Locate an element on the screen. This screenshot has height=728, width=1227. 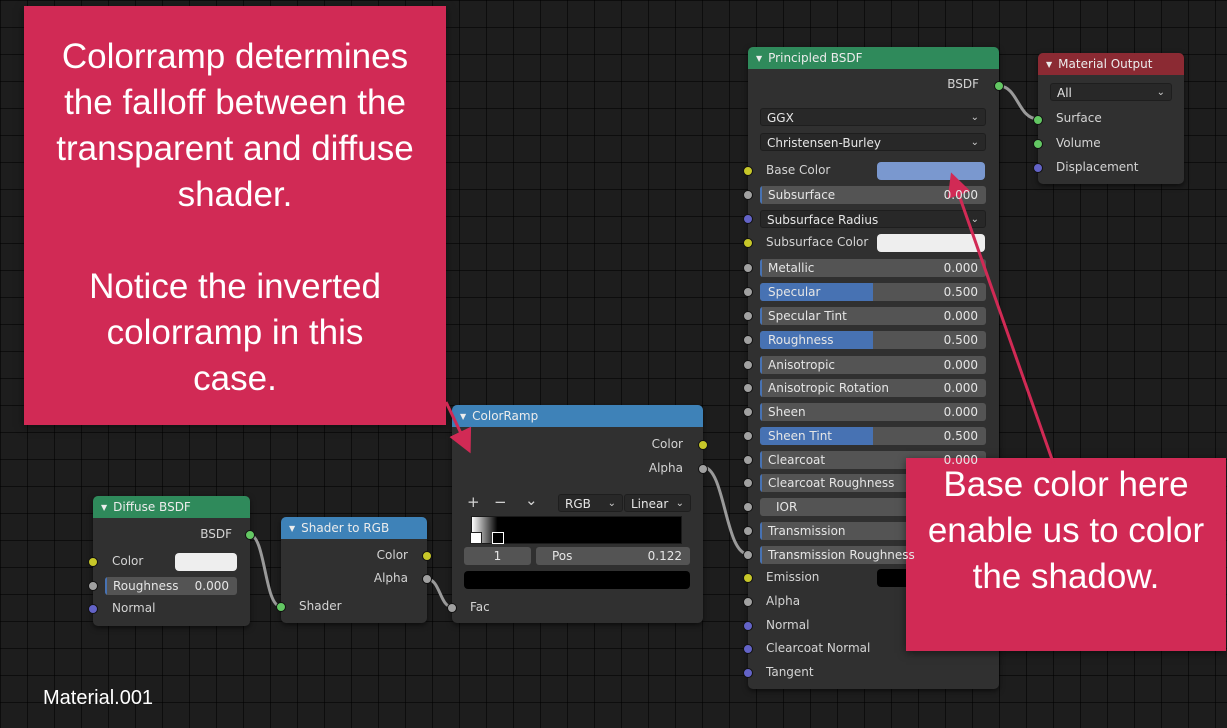
diffuse-roughness-field: Roughness 0.000 is located at coordinates (171, 586).